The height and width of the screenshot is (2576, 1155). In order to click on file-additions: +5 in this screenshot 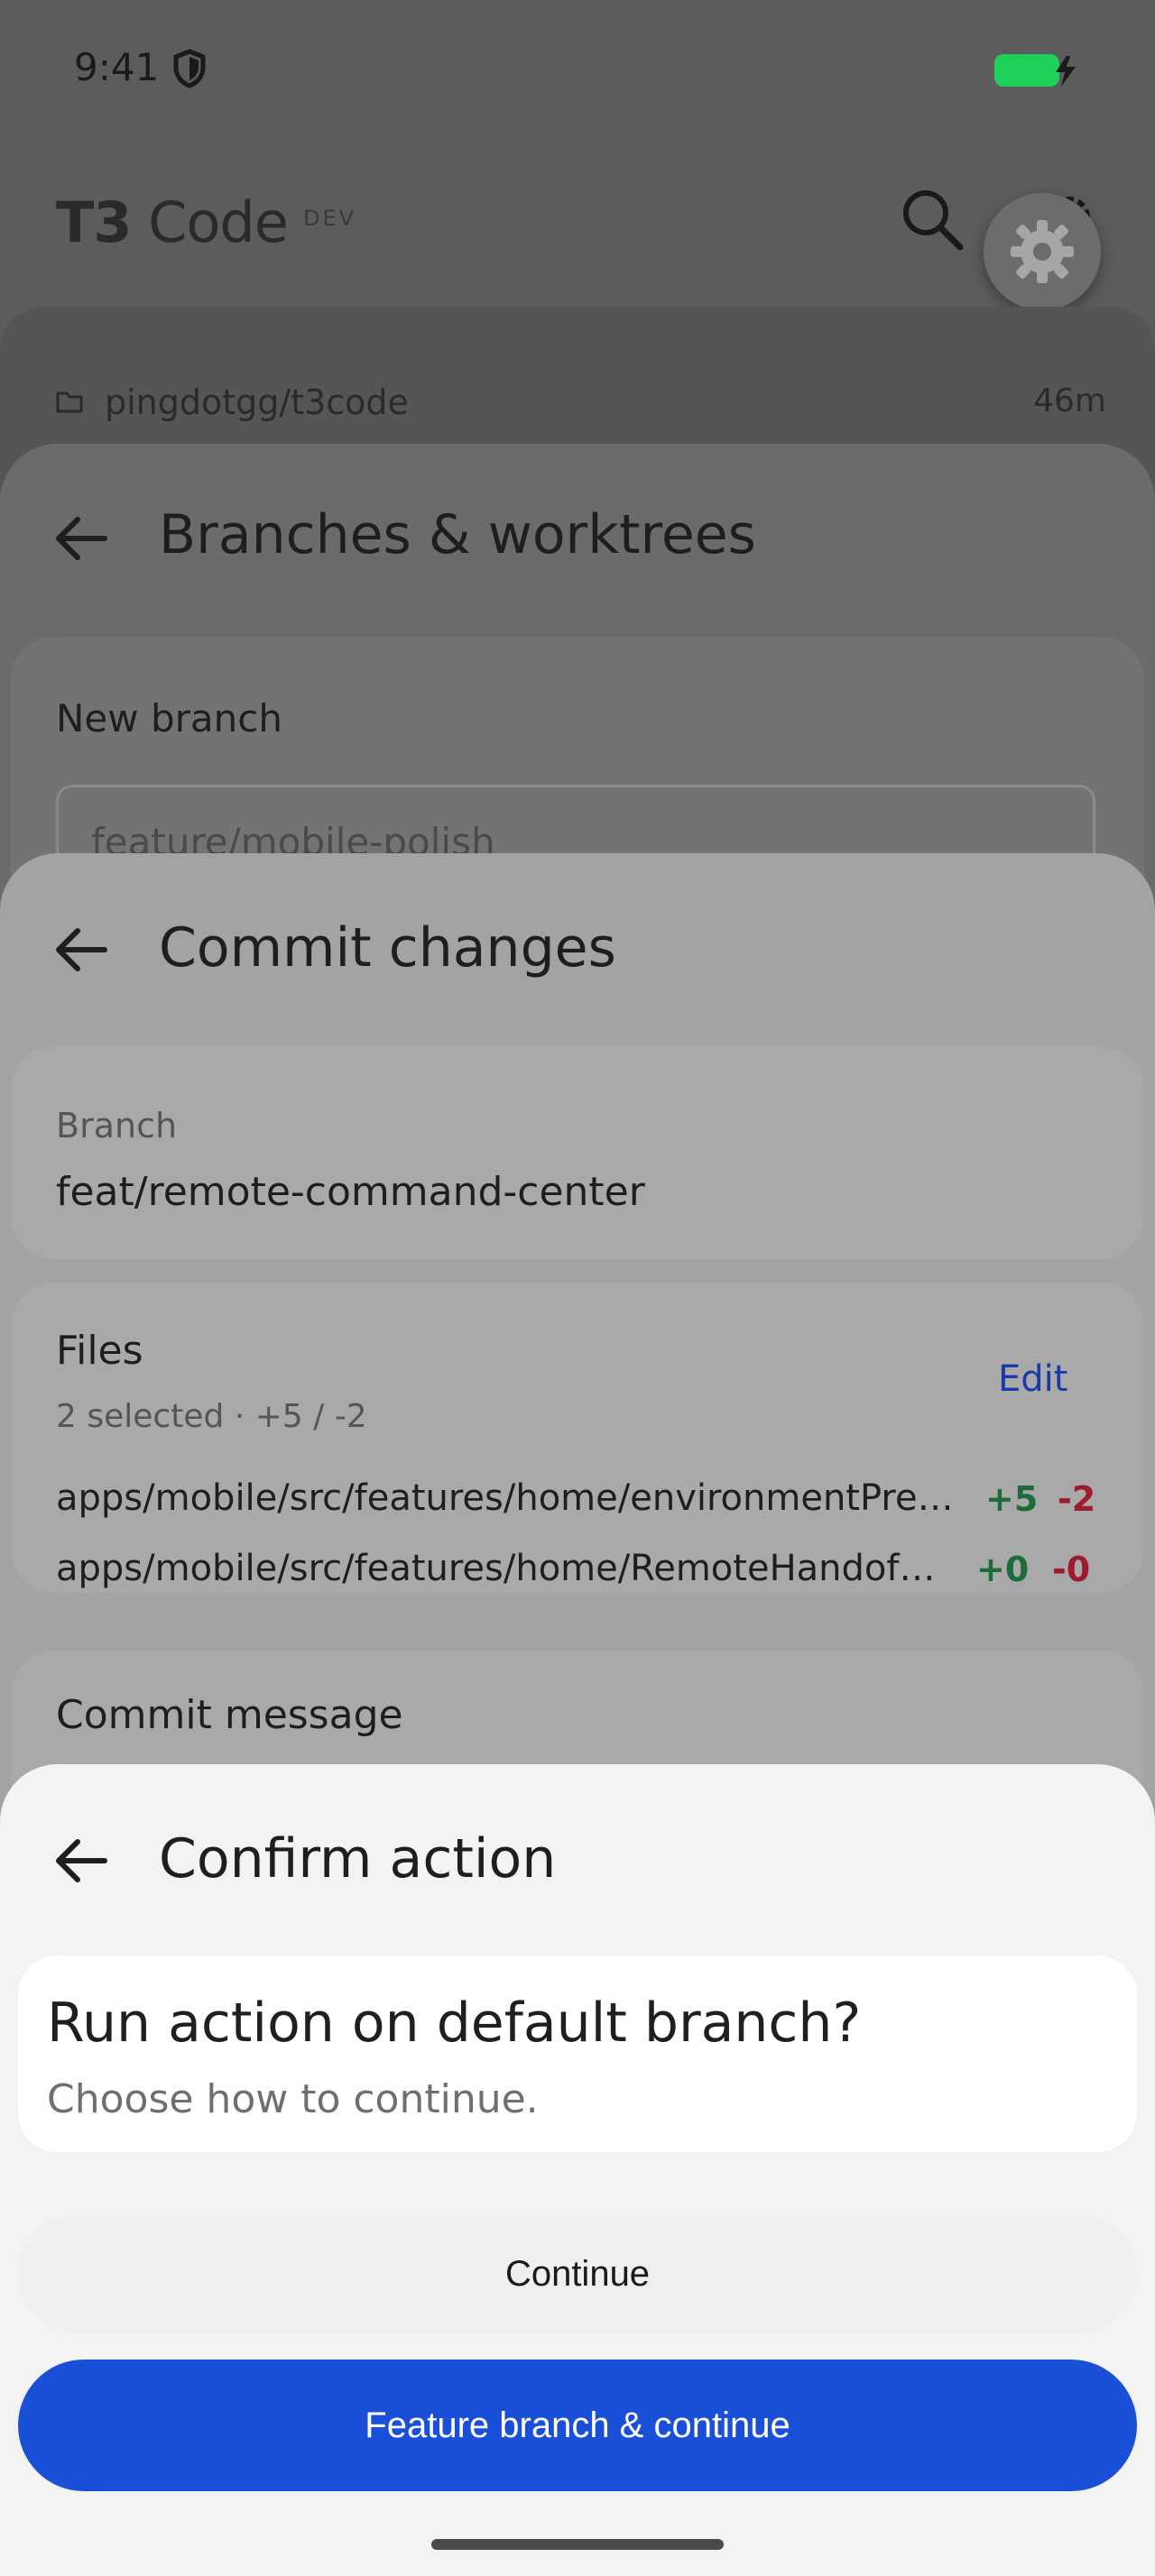, I will do `click(1012, 1499)`.